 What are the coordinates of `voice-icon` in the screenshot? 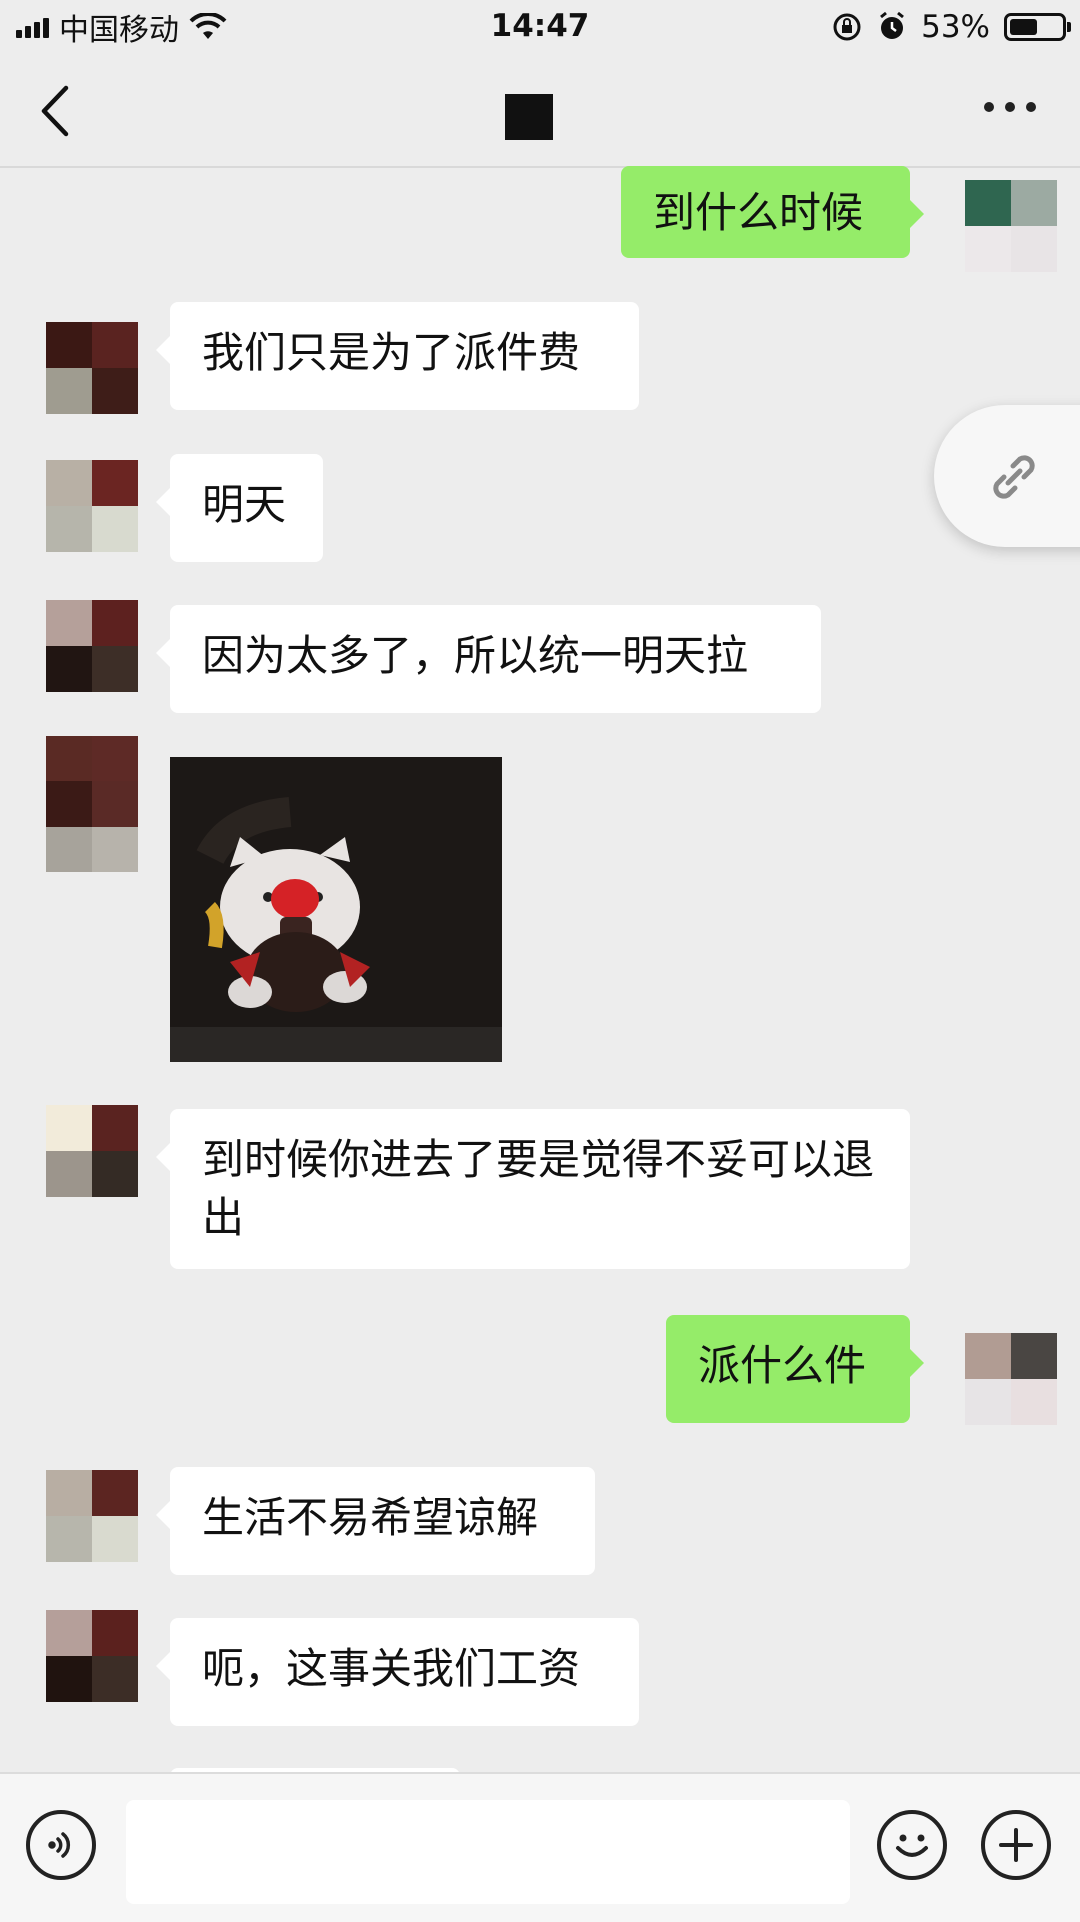 It's located at (61, 1845).